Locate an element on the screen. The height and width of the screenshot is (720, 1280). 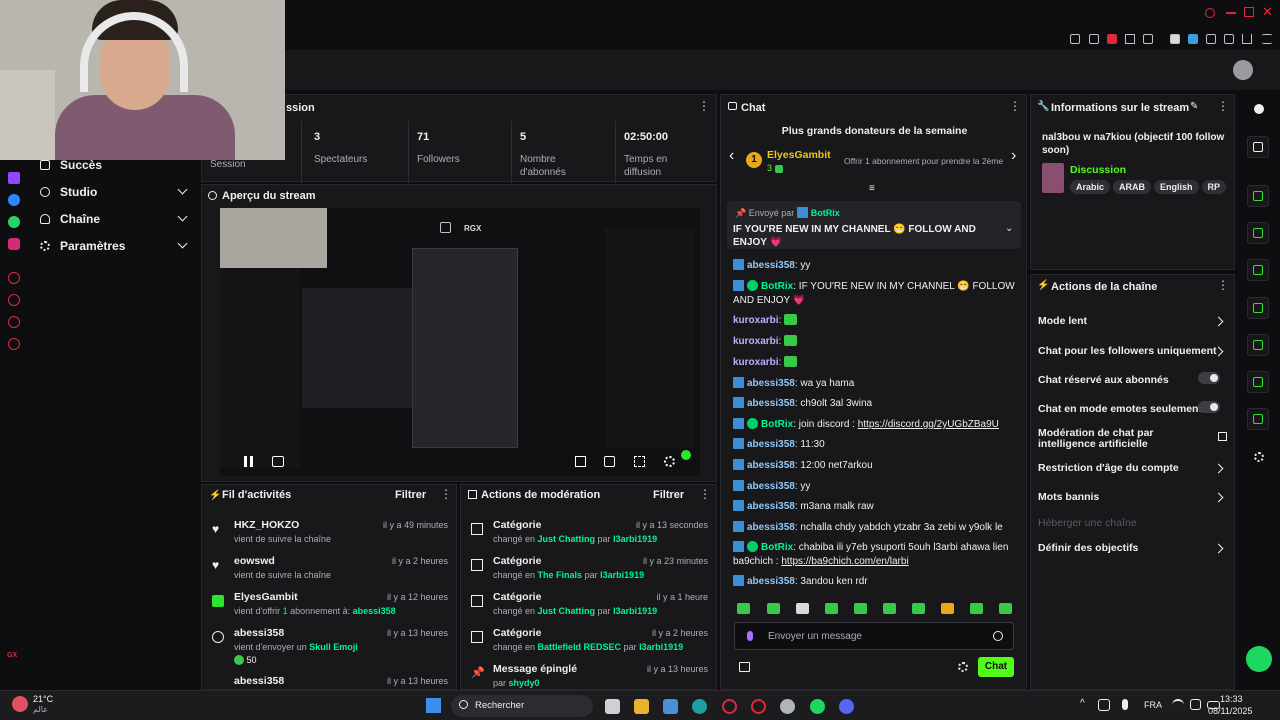
action-slow-mode: Mode lent is located at coordinates (1133, 321).